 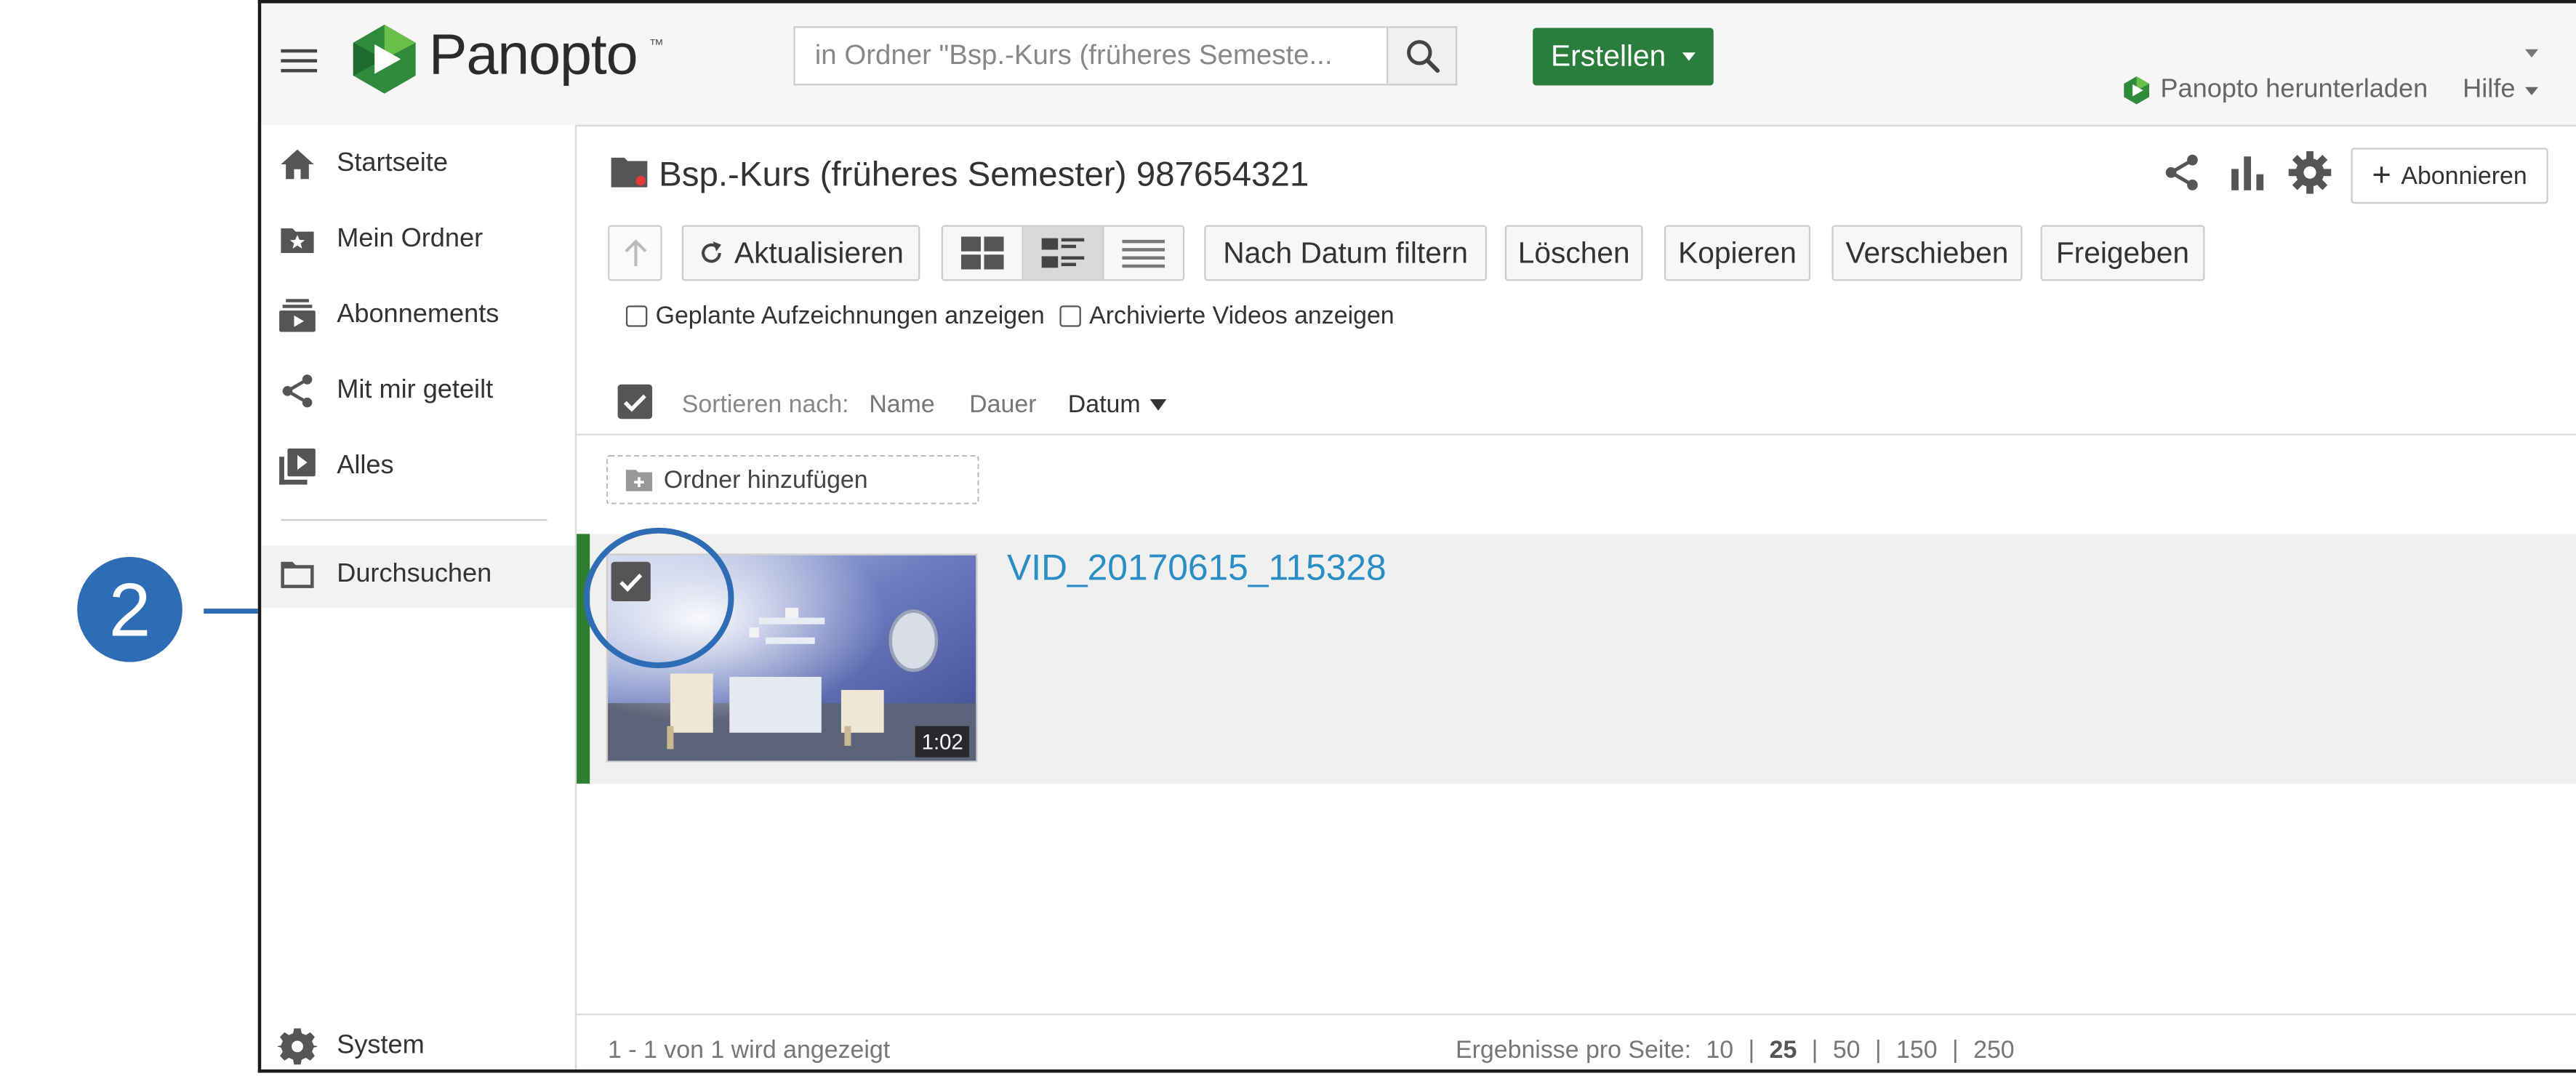 I want to click on subscribe-label: Abonnieren, so click(x=2464, y=175).